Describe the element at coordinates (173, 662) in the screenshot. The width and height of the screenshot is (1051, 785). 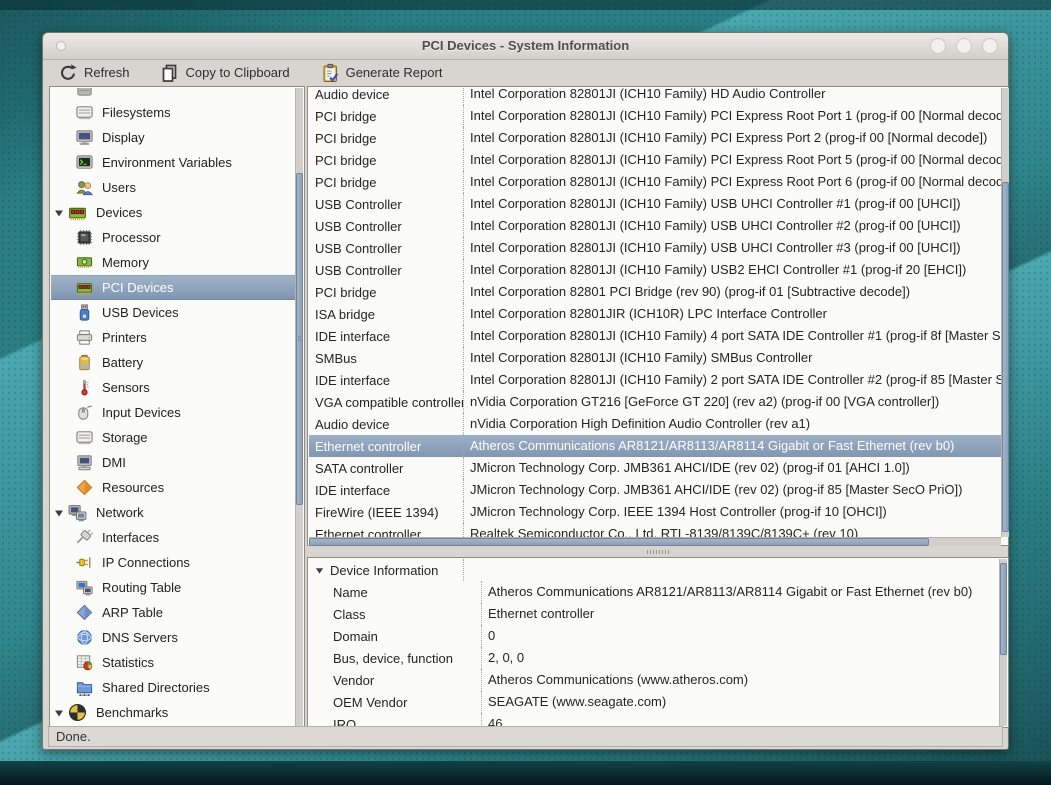
I see `sidebar-item-statistics: Statistics` at that location.